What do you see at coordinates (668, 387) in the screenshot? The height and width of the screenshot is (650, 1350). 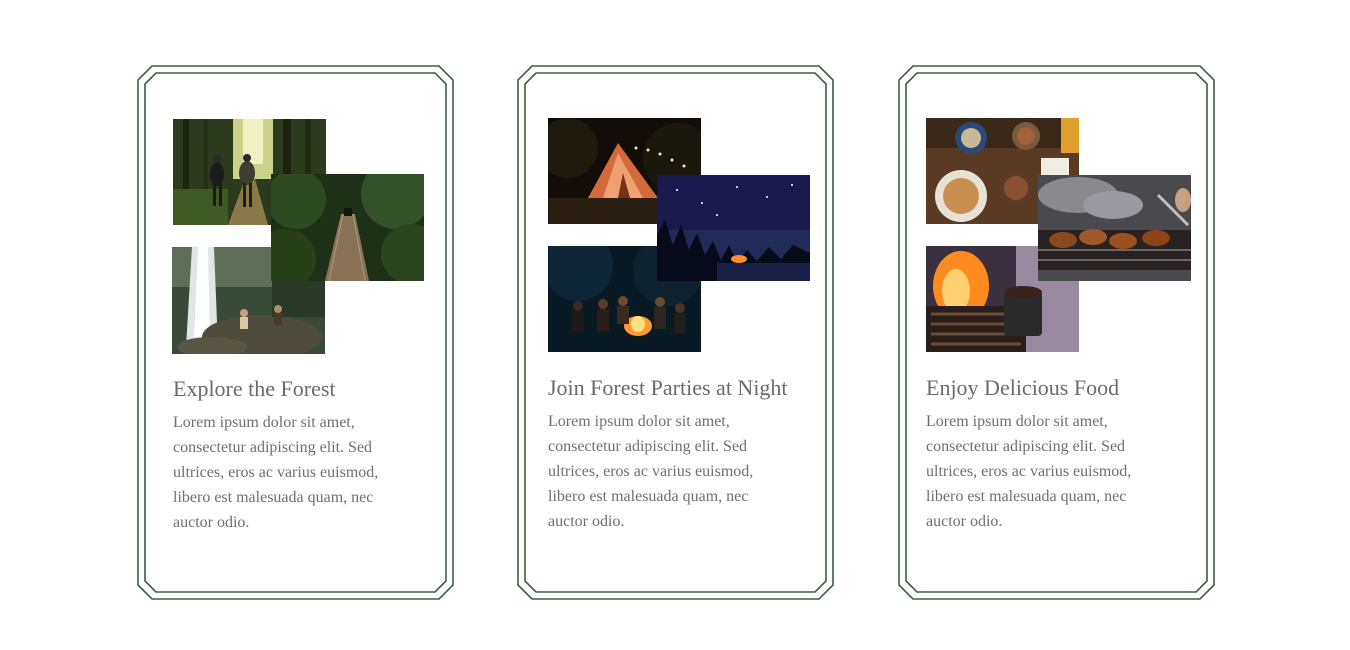 I see `card-title: Join Forest Parties at Night` at bounding box center [668, 387].